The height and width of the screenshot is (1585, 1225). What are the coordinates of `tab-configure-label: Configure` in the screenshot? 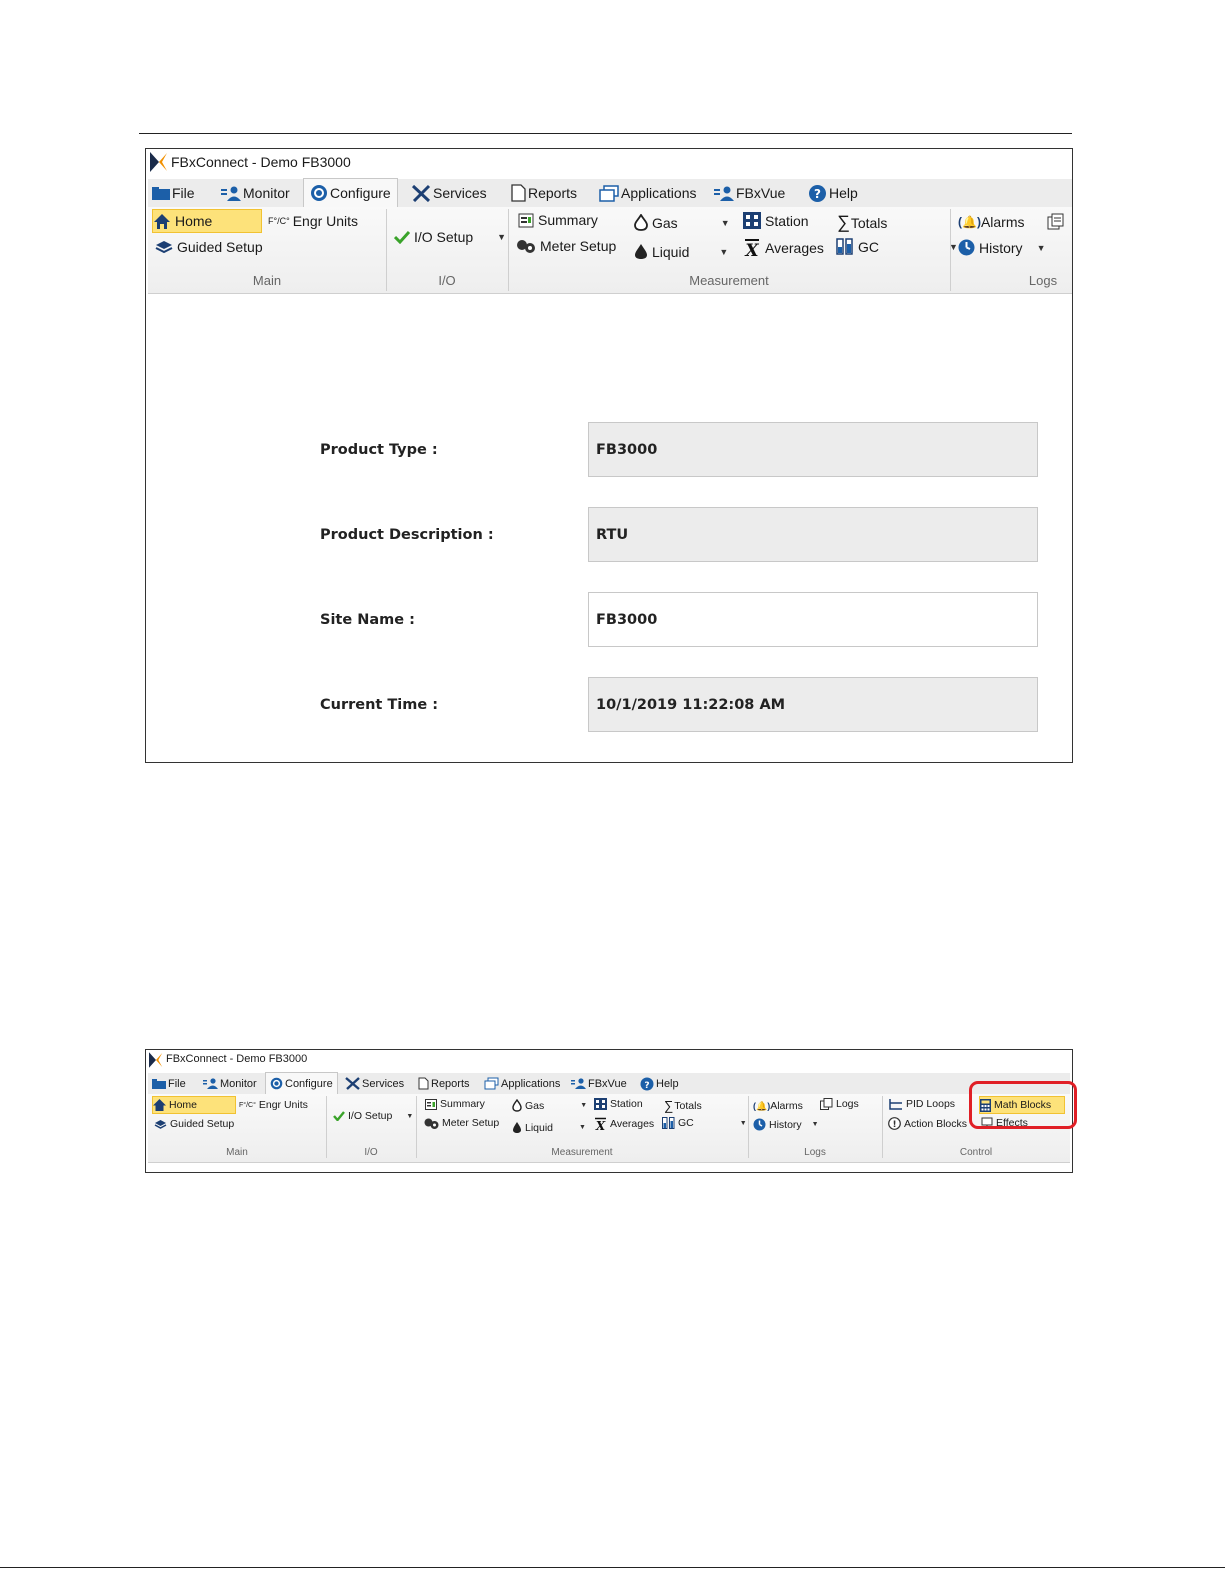 It's located at (360, 193).